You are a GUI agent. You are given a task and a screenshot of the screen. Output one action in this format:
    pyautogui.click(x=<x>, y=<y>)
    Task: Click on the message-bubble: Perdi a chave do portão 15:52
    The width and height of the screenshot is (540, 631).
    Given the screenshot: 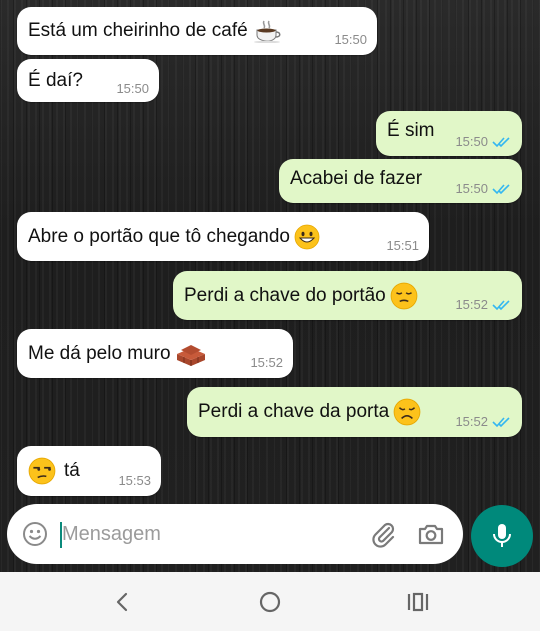 What is the action you would take?
    pyautogui.click(x=347, y=295)
    